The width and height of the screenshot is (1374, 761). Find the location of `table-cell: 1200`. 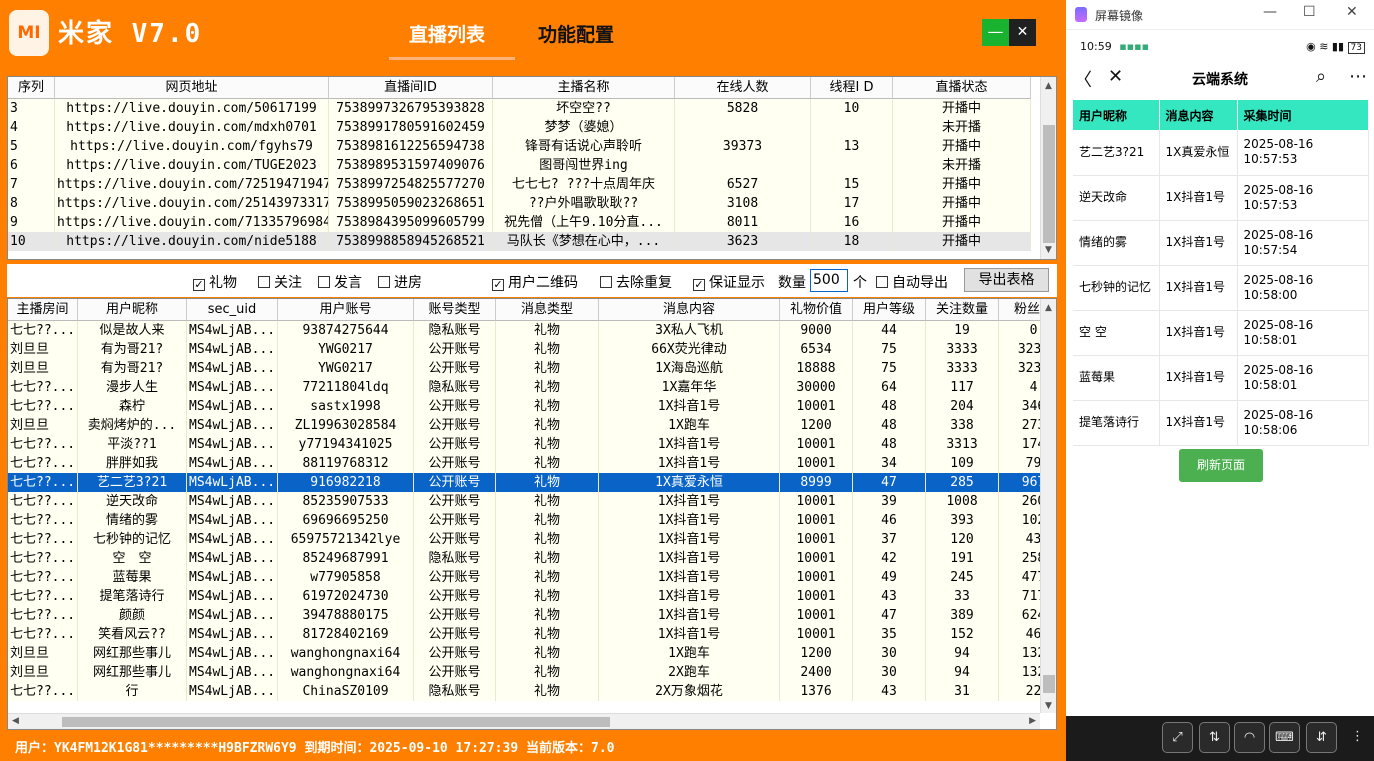

table-cell: 1200 is located at coordinates (816, 653).